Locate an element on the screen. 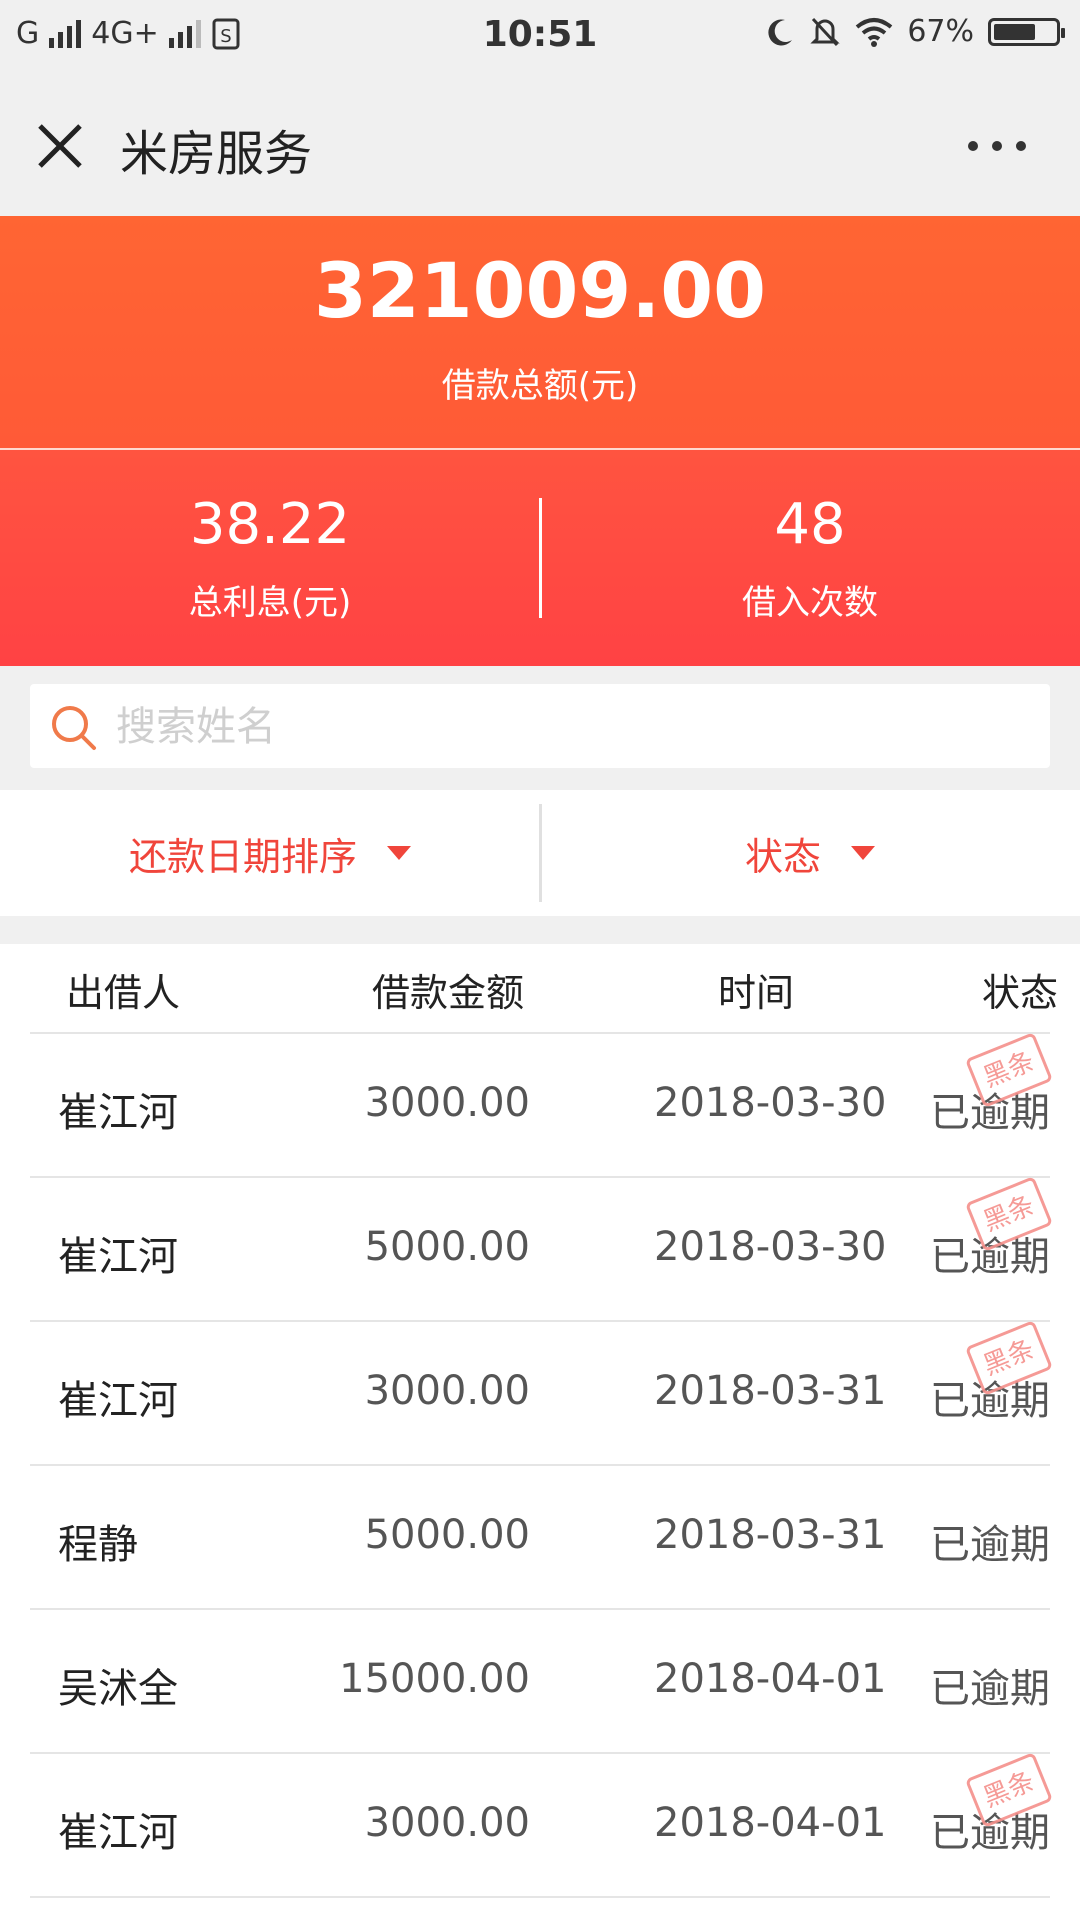 This screenshot has height=1920, width=1080. battery-icon is located at coordinates (1026, 31).